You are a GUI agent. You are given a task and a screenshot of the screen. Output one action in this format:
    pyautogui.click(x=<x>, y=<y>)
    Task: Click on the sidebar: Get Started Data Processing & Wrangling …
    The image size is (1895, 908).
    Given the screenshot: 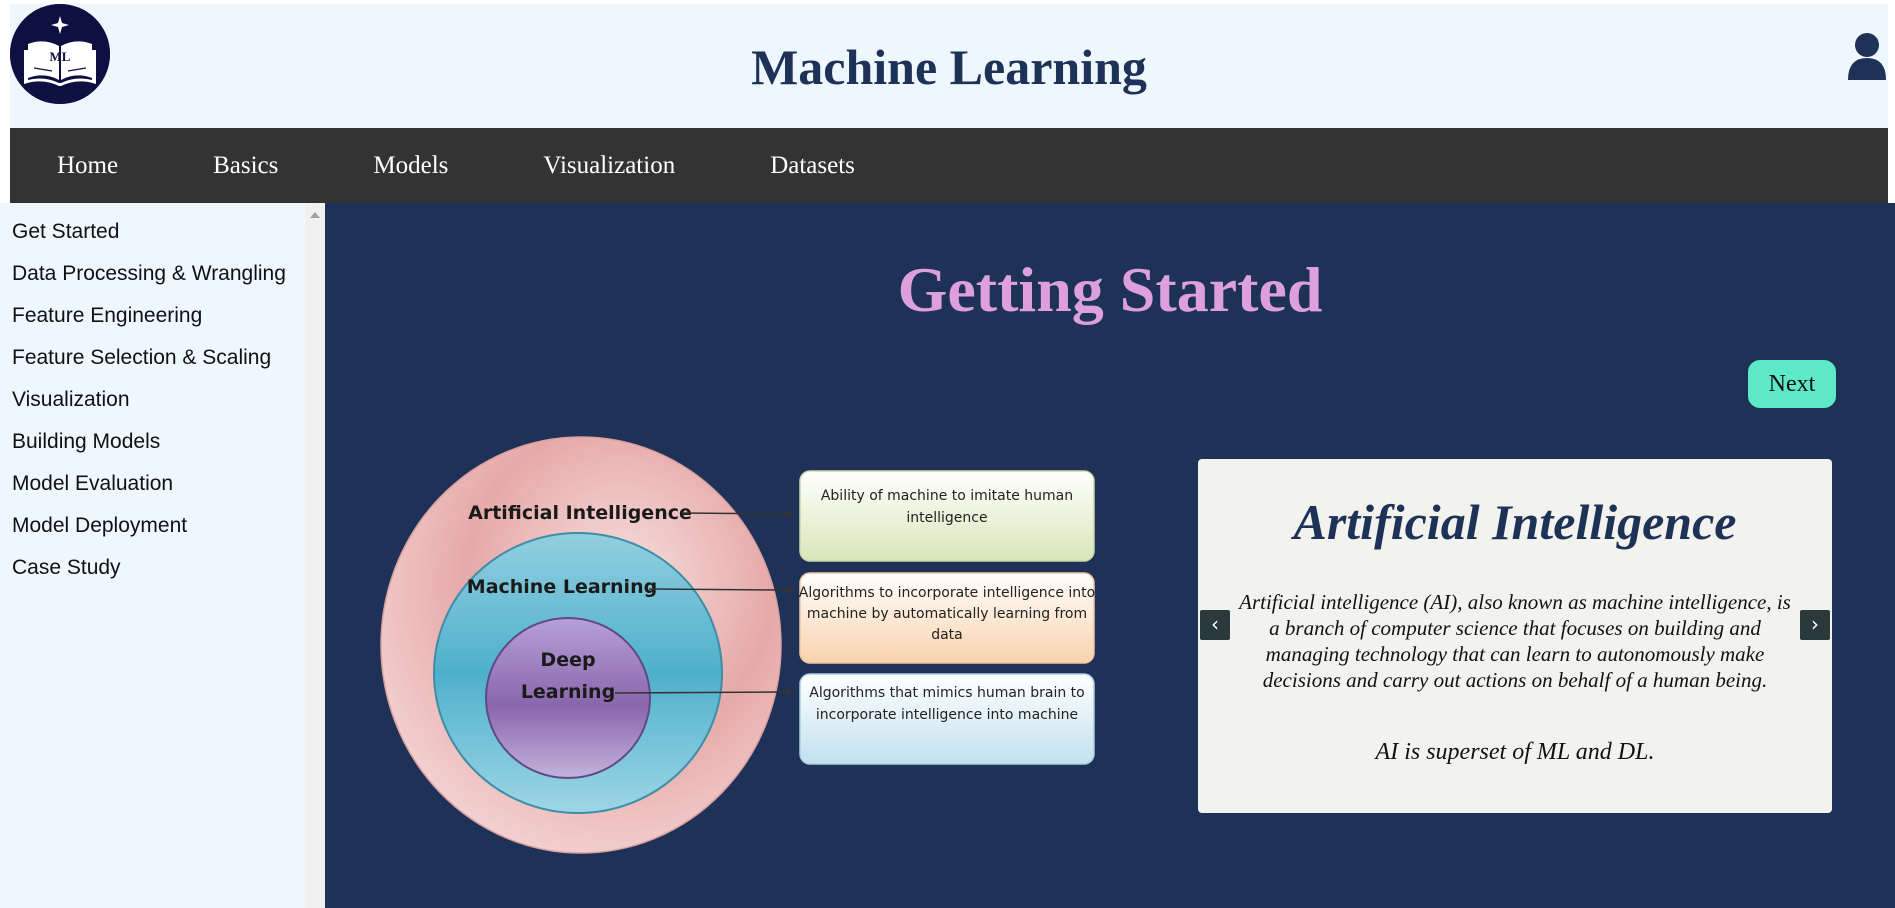 What is the action you would take?
    pyautogui.click(x=152, y=555)
    